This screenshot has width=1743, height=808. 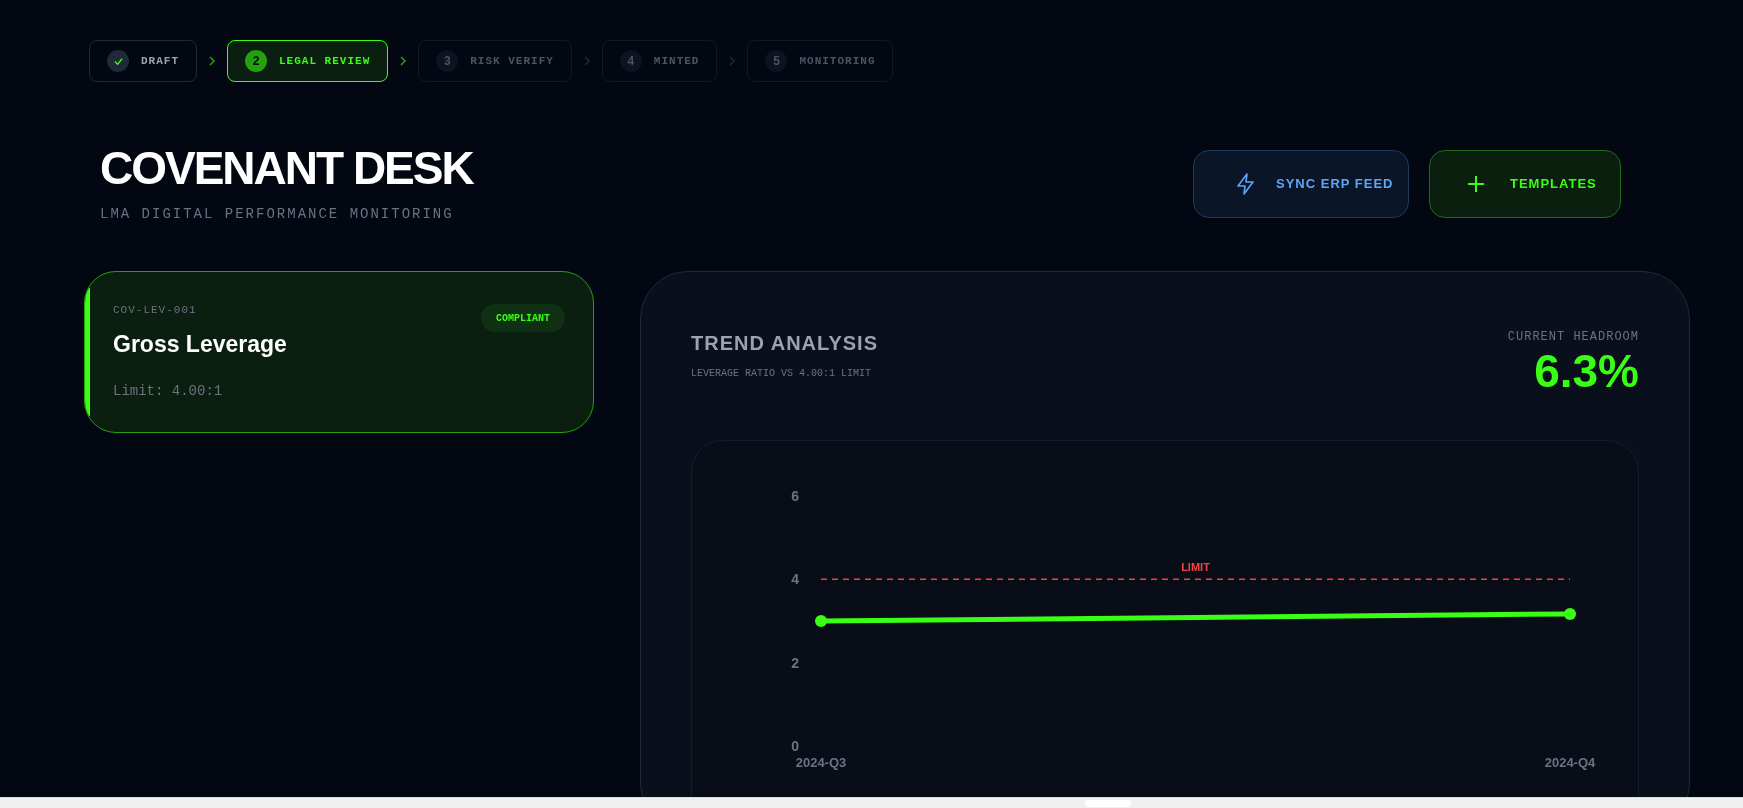 What do you see at coordinates (200, 344) in the screenshot?
I see `covenant-name: Gross Leverage` at bounding box center [200, 344].